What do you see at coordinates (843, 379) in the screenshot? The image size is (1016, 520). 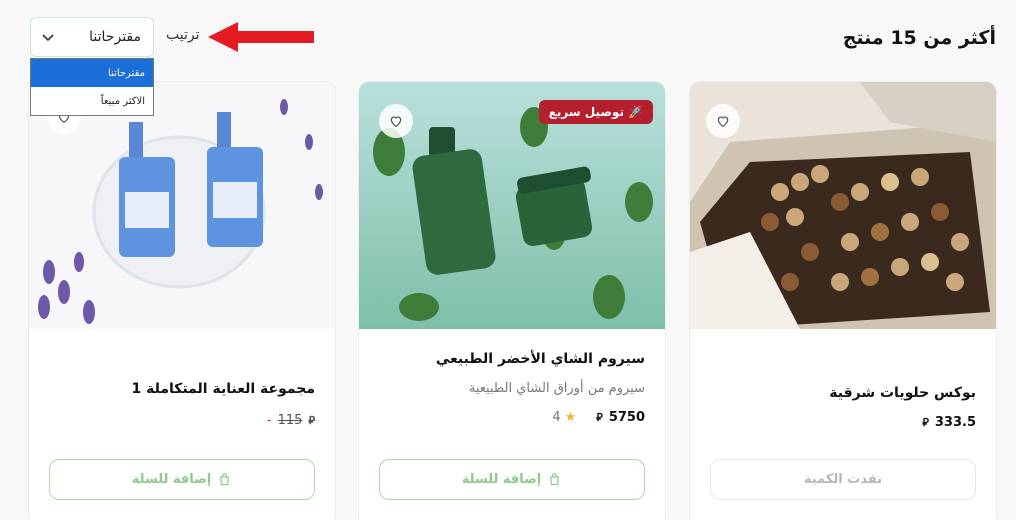 I see `product-info: بوكس حلويات شرقية 333.5 ⃁` at bounding box center [843, 379].